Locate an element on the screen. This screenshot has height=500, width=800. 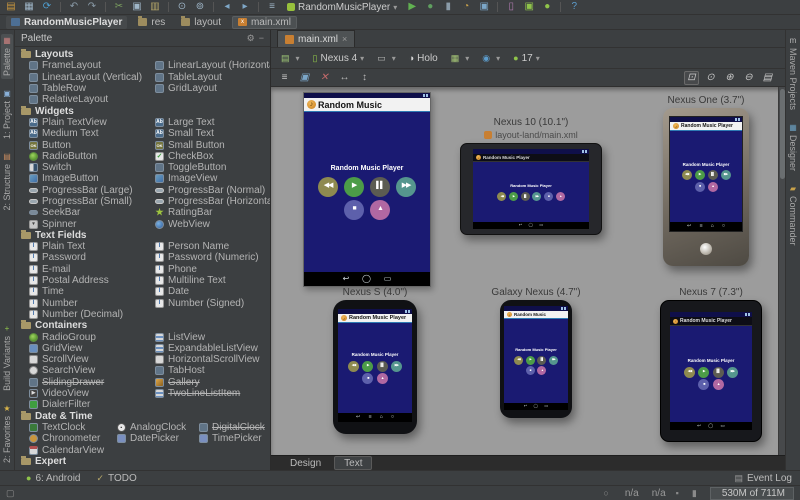
ddms-icon: ≡ is located at coordinates (272, 7).